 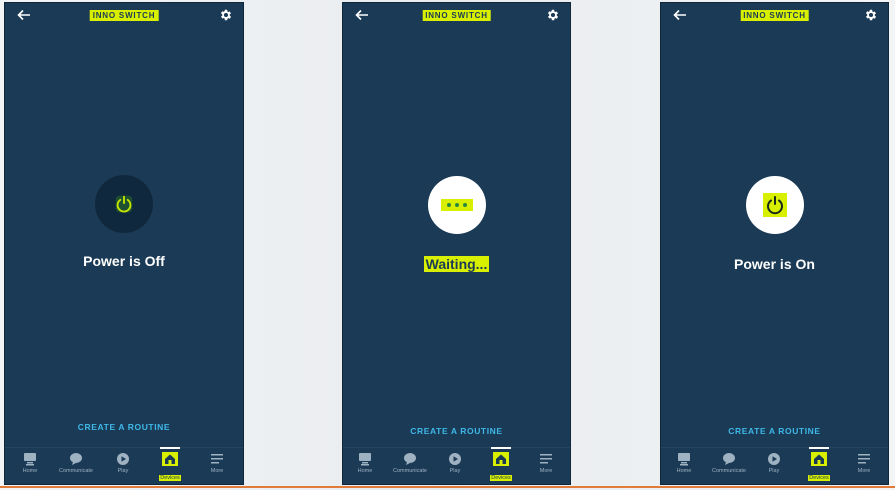 What do you see at coordinates (447, 487) in the screenshot?
I see `bottom-separator-line` at bounding box center [447, 487].